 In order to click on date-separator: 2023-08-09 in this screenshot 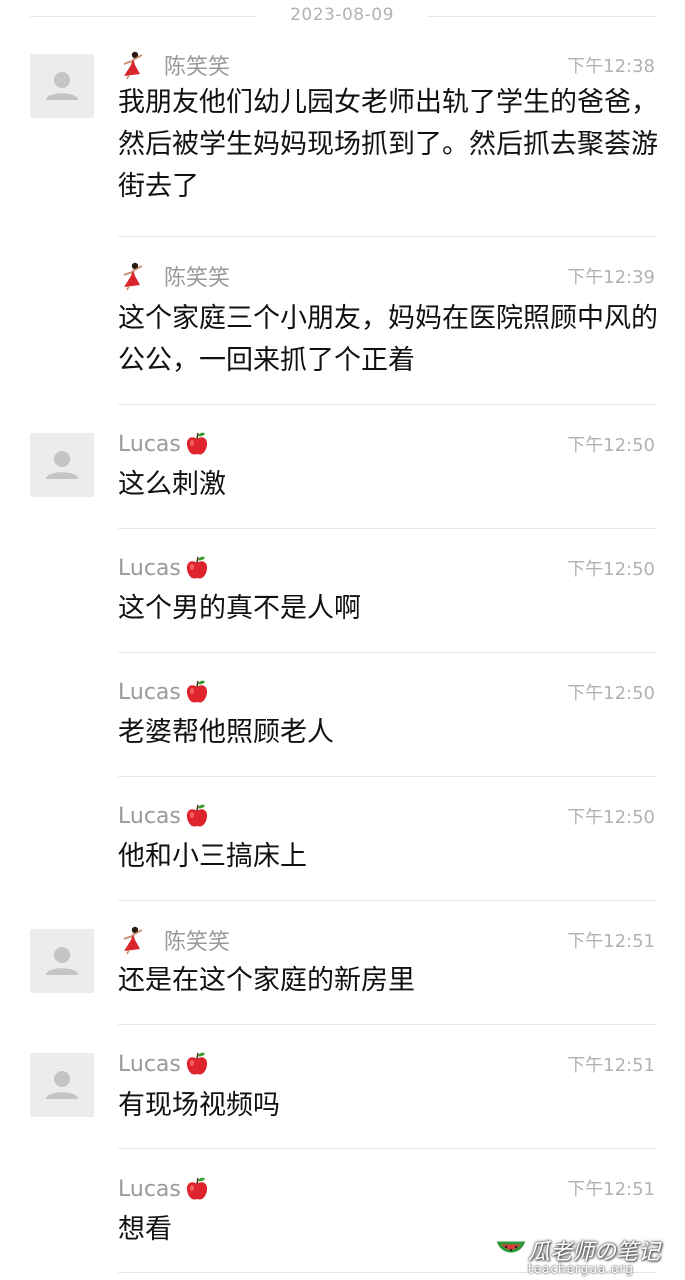, I will do `click(342, 17)`.